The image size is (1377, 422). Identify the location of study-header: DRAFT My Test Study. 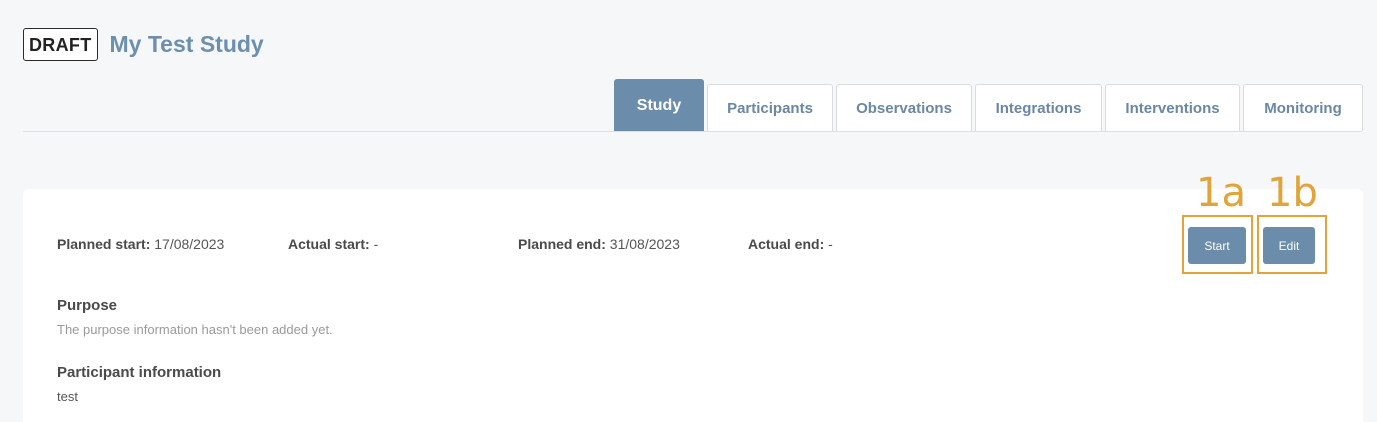
(143, 44).